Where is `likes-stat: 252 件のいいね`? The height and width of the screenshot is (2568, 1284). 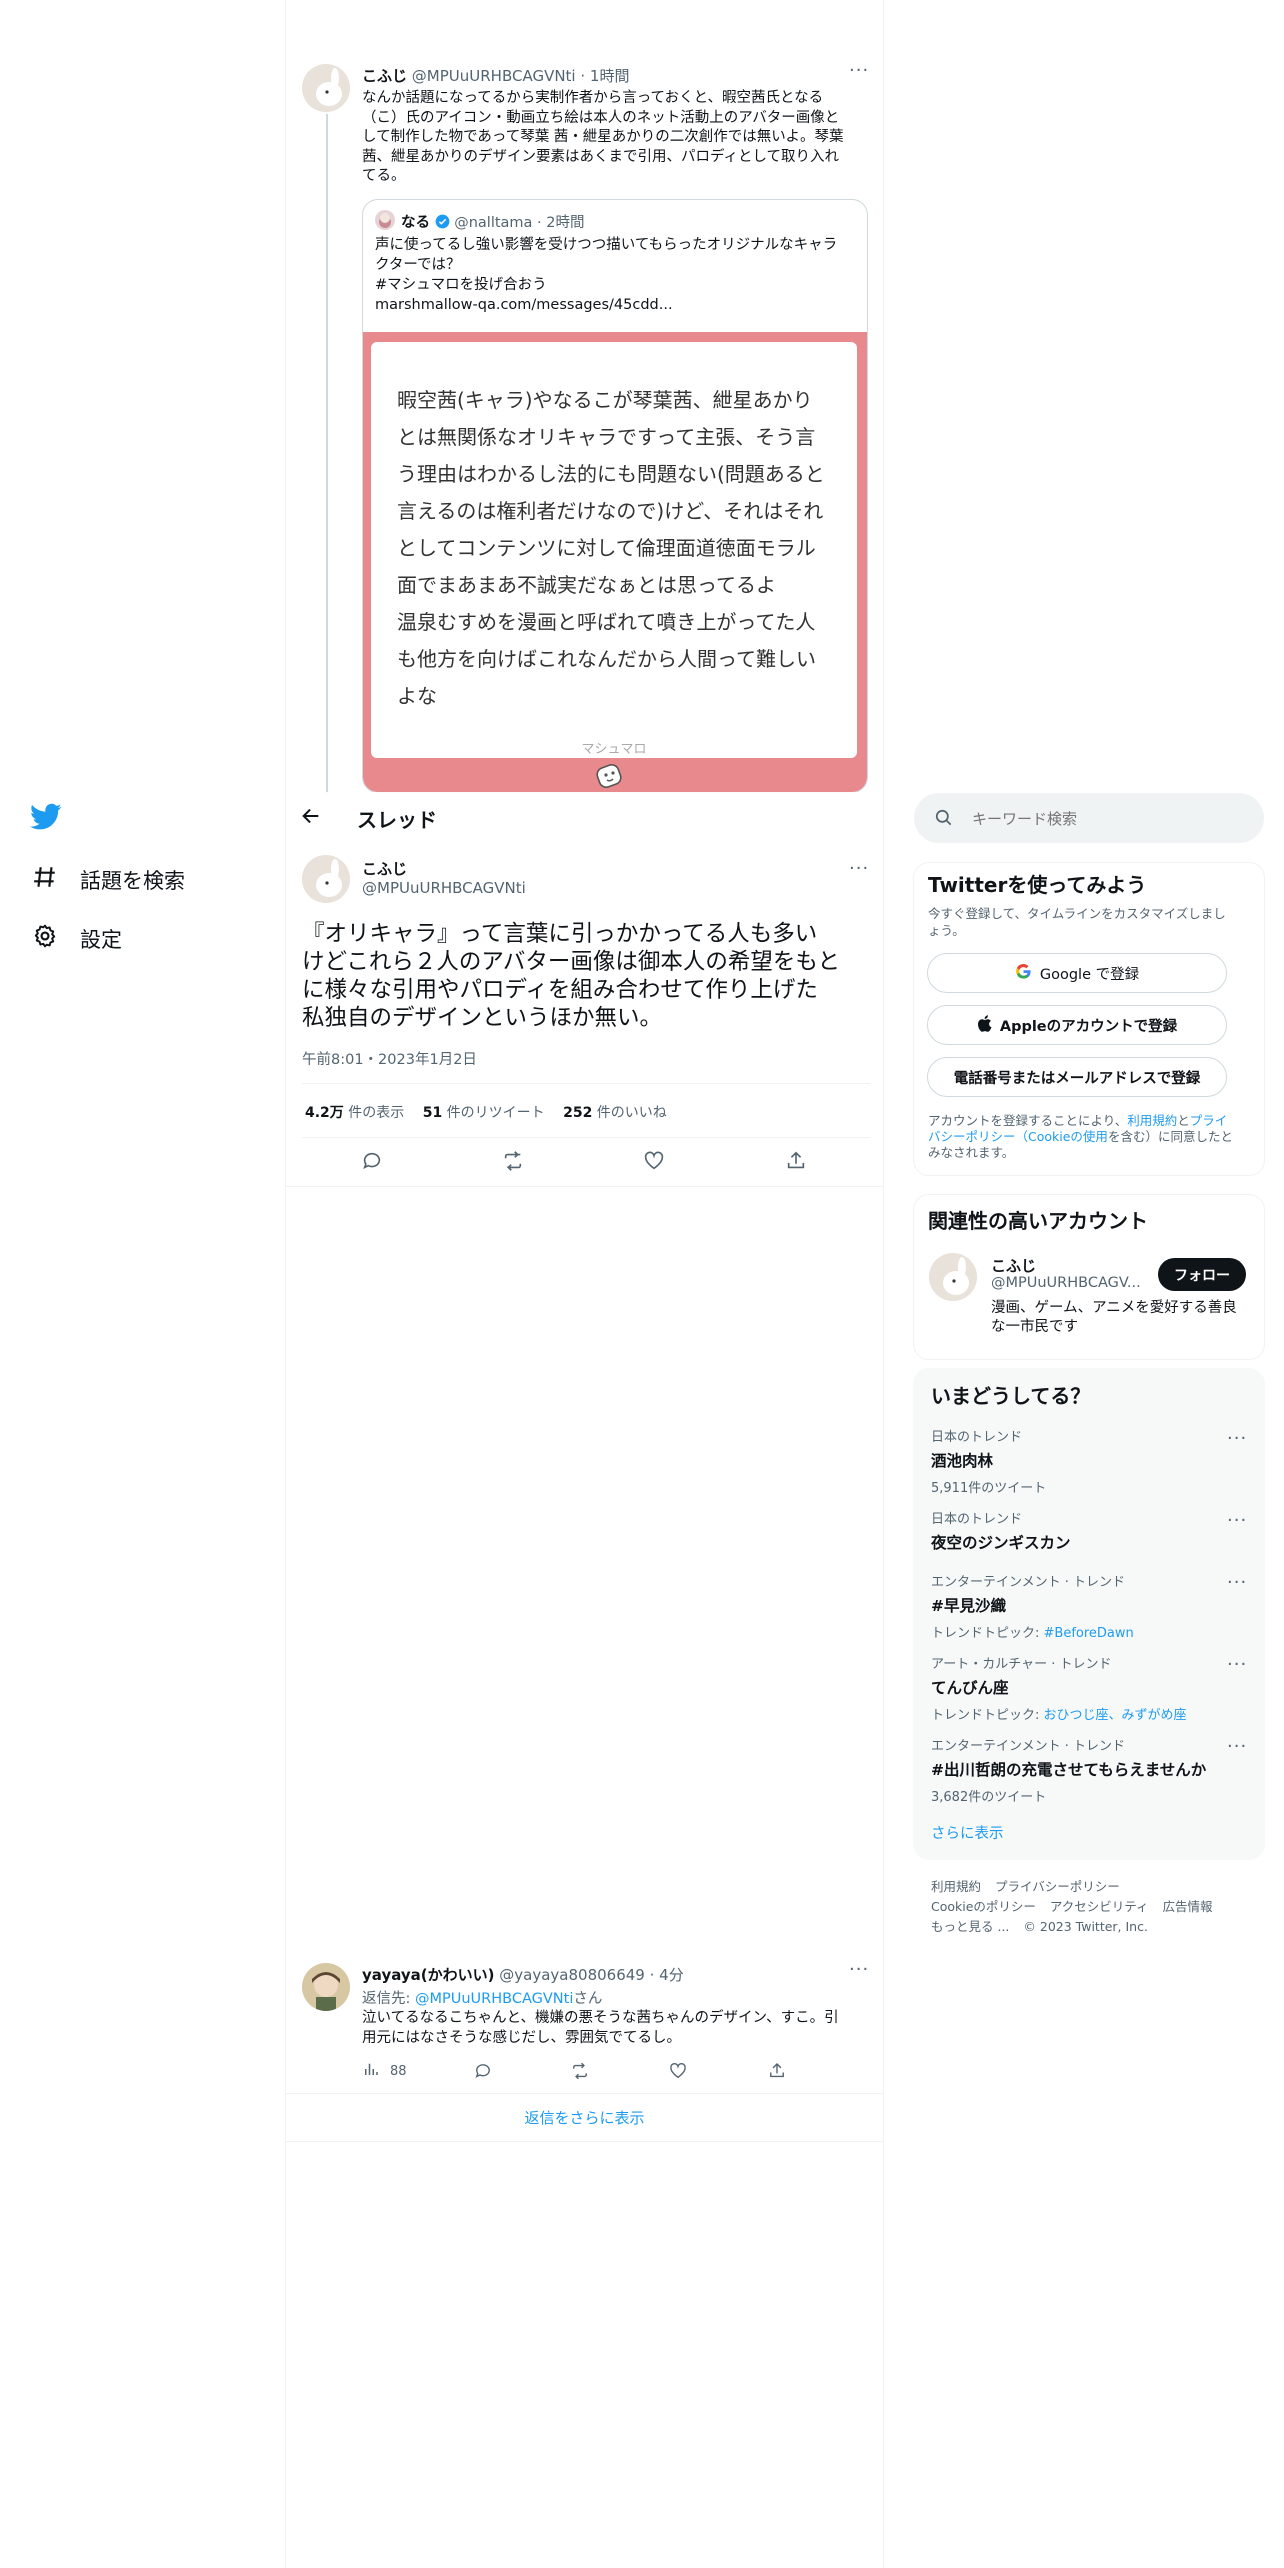 likes-stat: 252 件のいいね is located at coordinates (615, 1113).